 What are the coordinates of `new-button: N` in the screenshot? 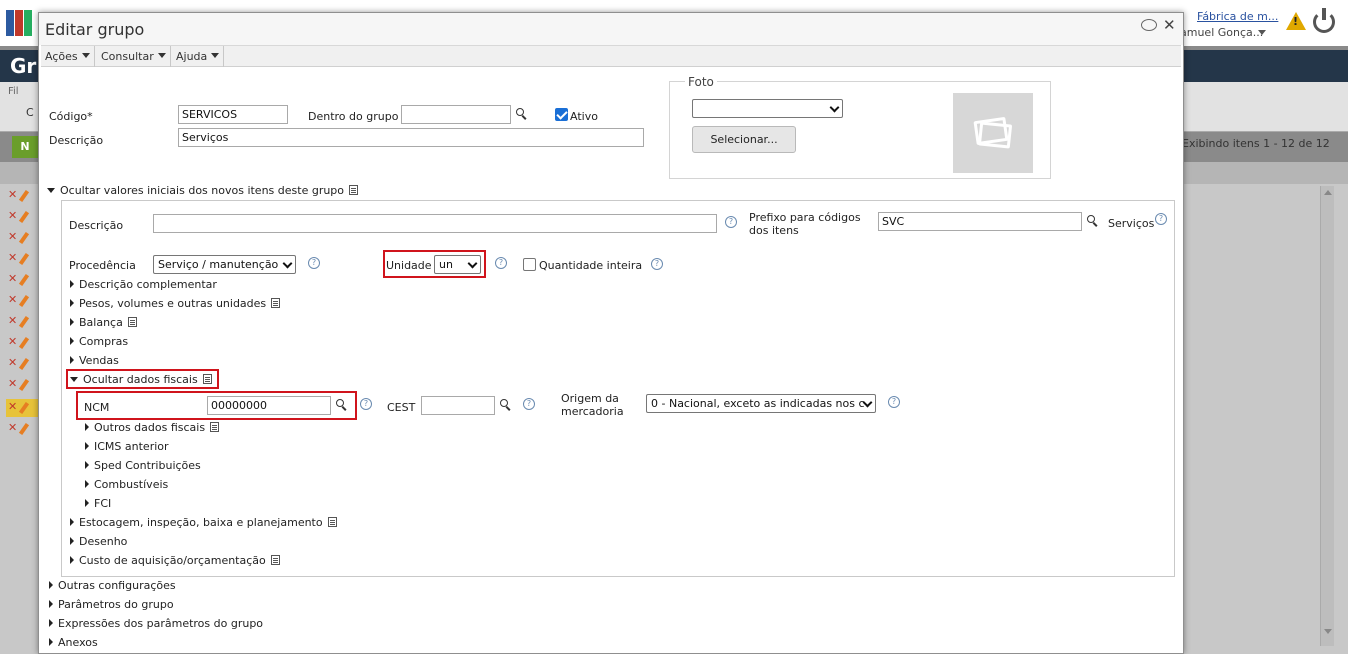 It's located at (25, 147).